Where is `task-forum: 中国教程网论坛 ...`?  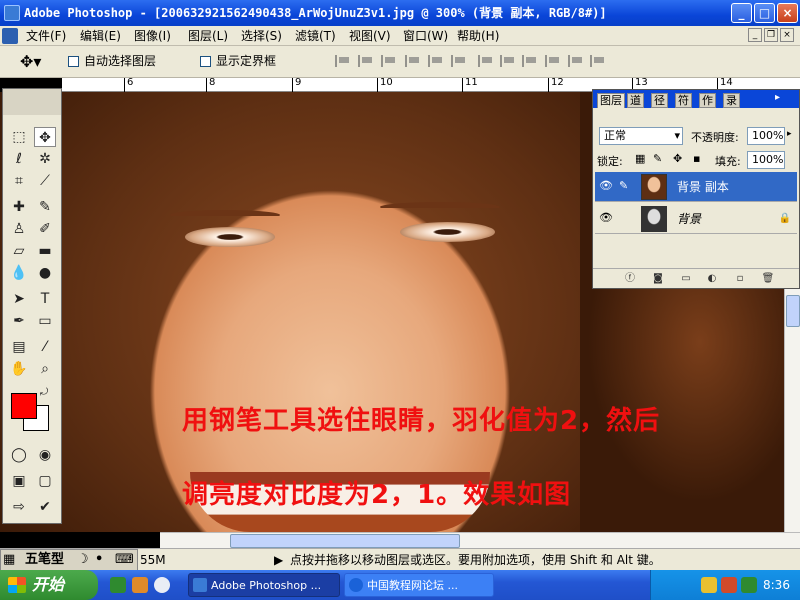
task-forum: 中国教程网论坛 ... is located at coordinates (419, 585).